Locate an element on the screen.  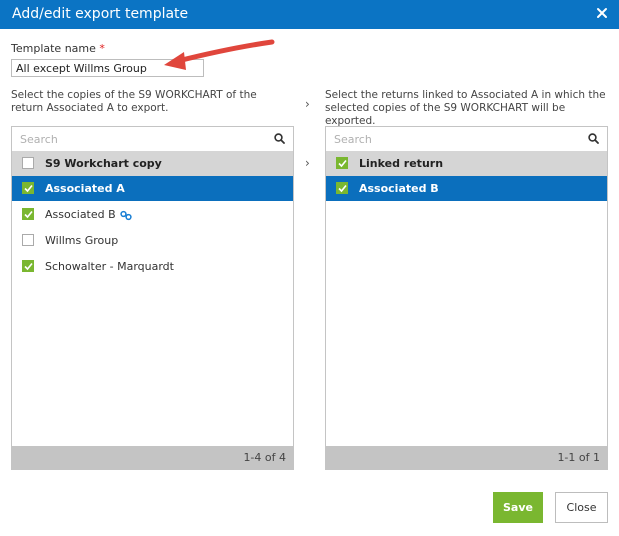
left-list-footer: 1-4 of 4 is located at coordinates (152, 457).